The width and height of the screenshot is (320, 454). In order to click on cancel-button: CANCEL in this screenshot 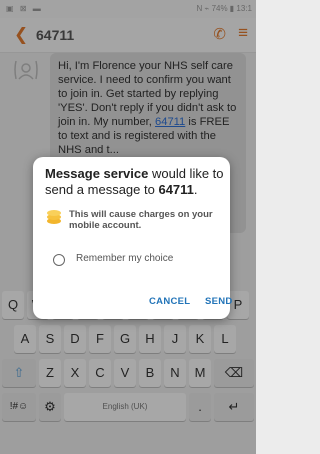, I will do `click(169, 301)`.